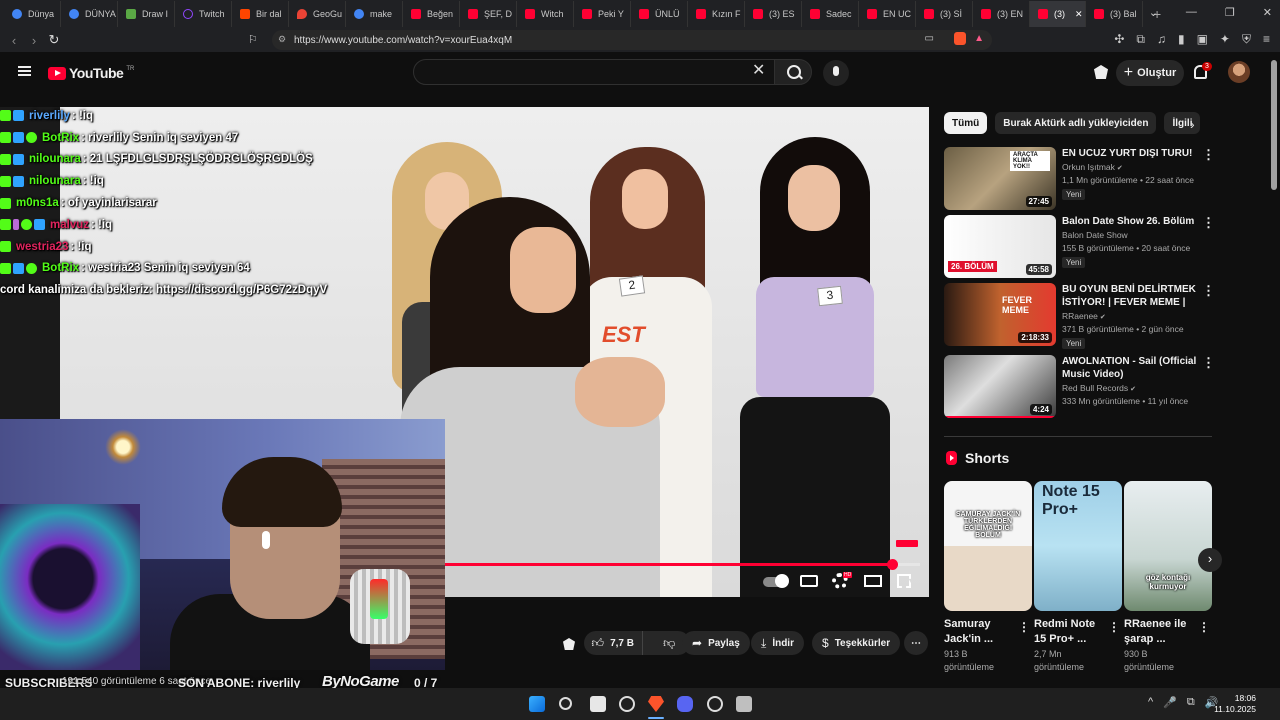 This screenshot has height=720, width=1280. Describe the element at coordinates (598, 704) in the screenshot. I see `file-explorer-icon` at that location.